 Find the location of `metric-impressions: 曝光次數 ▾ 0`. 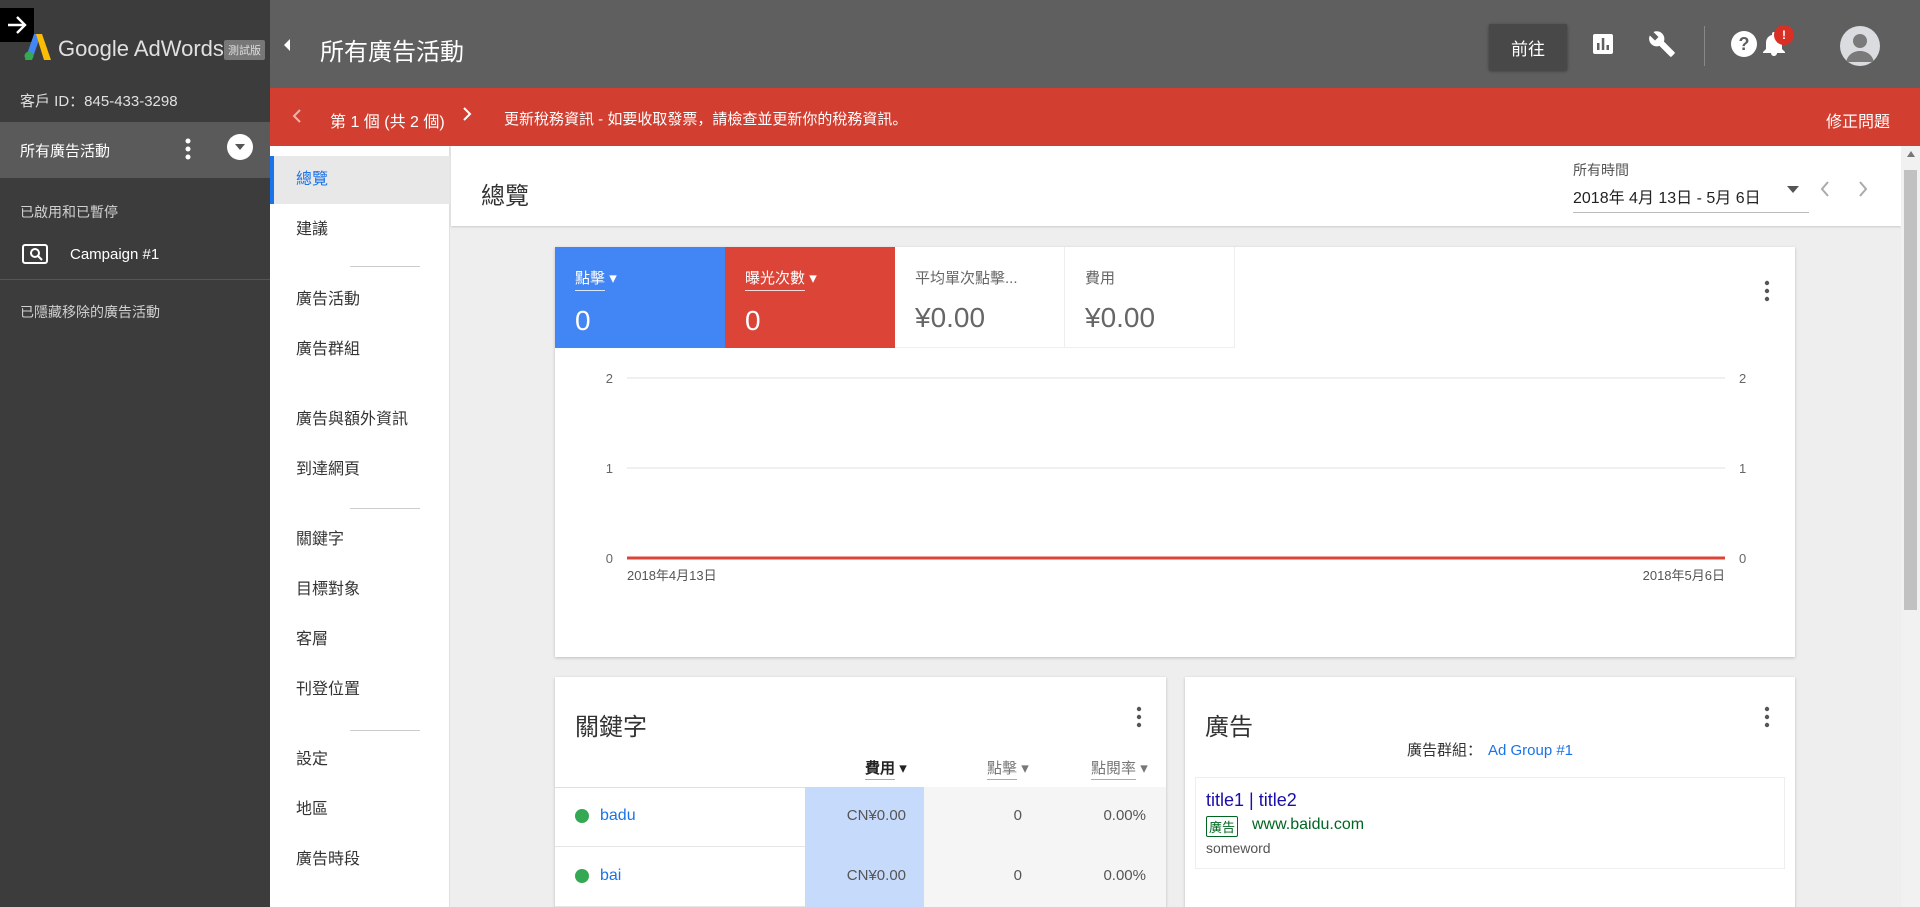

metric-impressions: 曝光次數 ▾ 0 is located at coordinates (810, 297).